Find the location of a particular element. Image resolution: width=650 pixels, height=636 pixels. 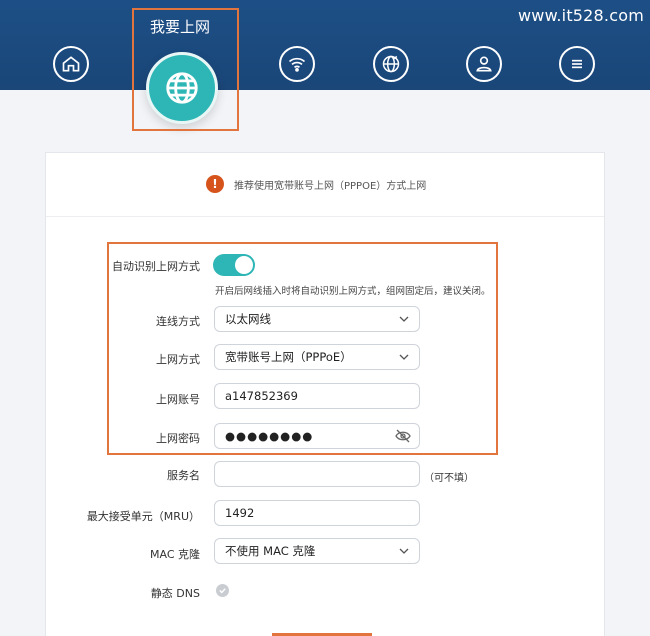

static-dns-checkbox is located at coordinates (222, 590).